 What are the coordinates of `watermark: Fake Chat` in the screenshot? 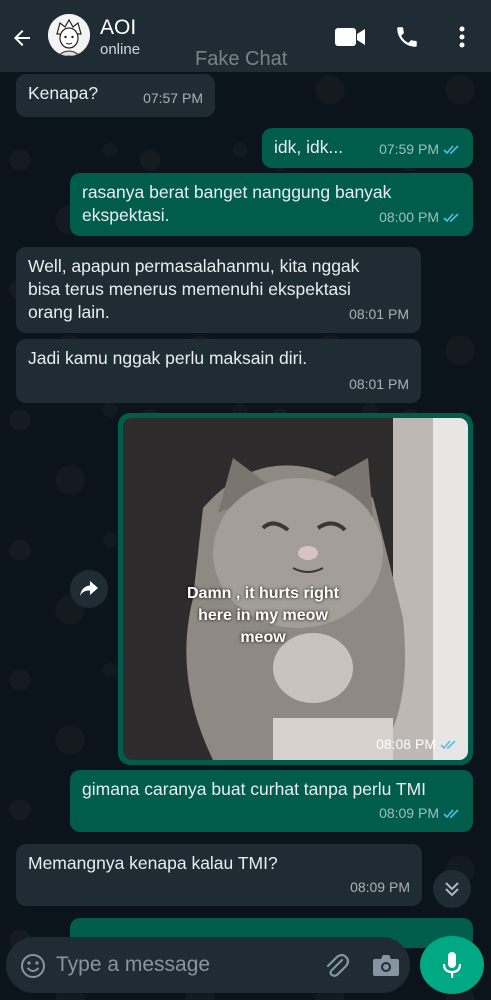 It's located at (241, 59).